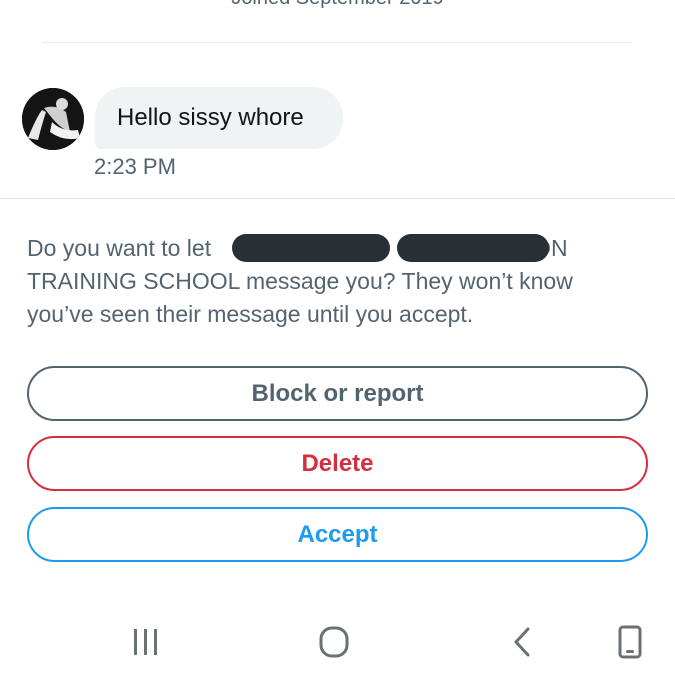 This screenshot has height=680, width=675. I want to click on back-icon, so click(522, 642).